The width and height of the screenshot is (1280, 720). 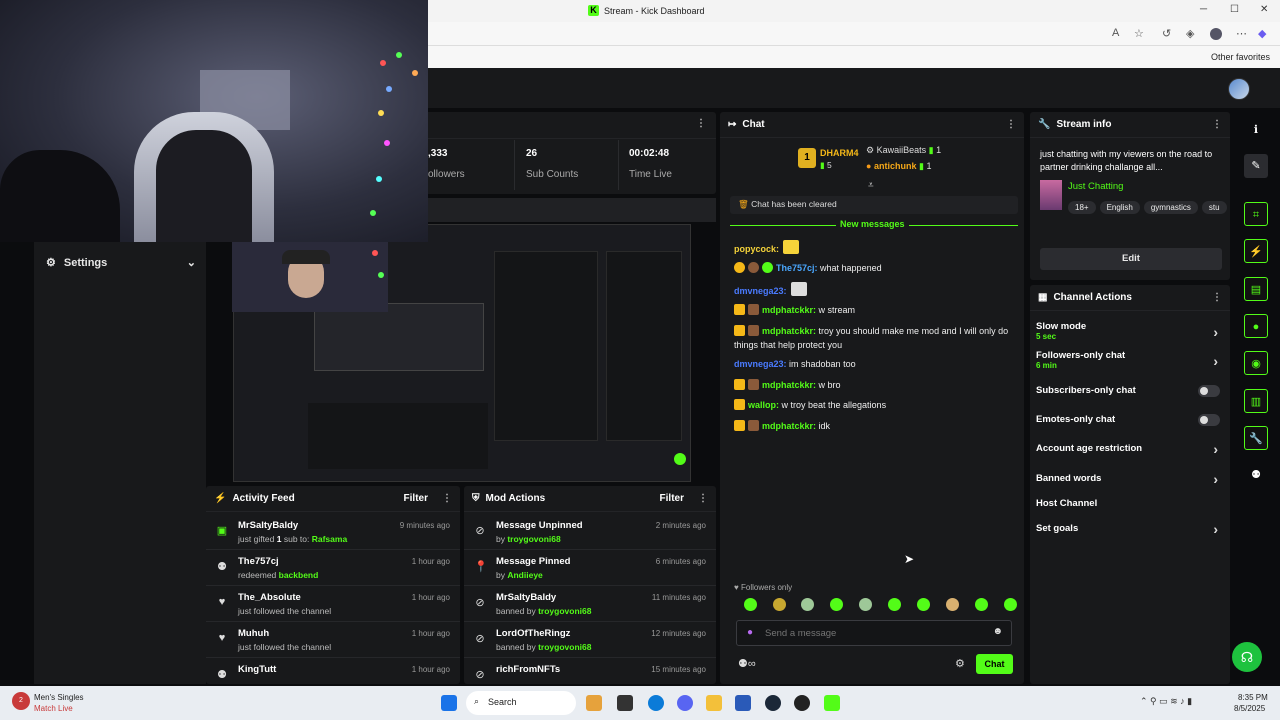 I want to click on mod-action-item: 📍 Message Pinned by Andiieye 6 minutes ago, so click(x=590, y=568).